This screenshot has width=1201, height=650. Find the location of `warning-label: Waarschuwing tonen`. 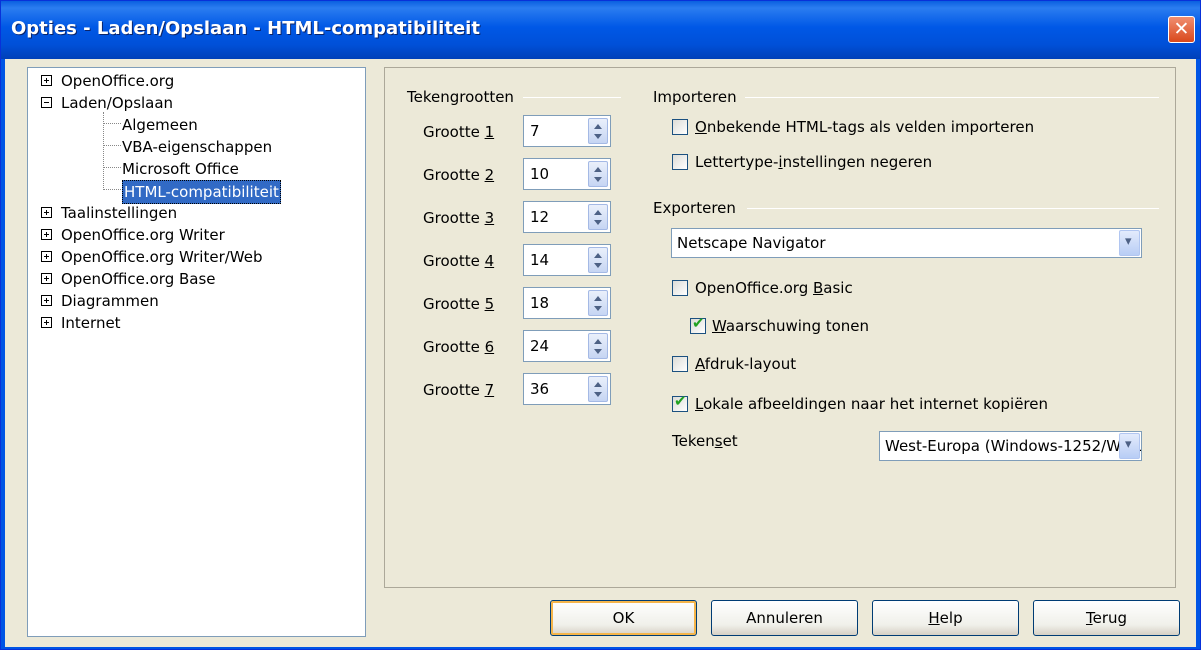

warning-label: Waarschuwing tonen is located at coordinates (790, 326).